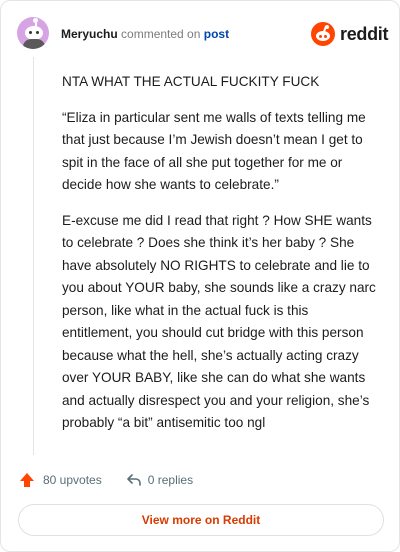 The width and height of the screenshot is (400, 552). Describe the element at coordinates (170, 480) in the screenshot. I see `reply-count: 0 replies` at that location.